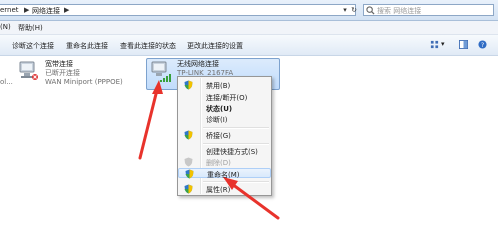 The height and width of the screenshot is (240, 498). Describe the element at coordinates (33, 46) in the screenshot. I see `diagnose-connection-button: 诊断这个连接` at that location.